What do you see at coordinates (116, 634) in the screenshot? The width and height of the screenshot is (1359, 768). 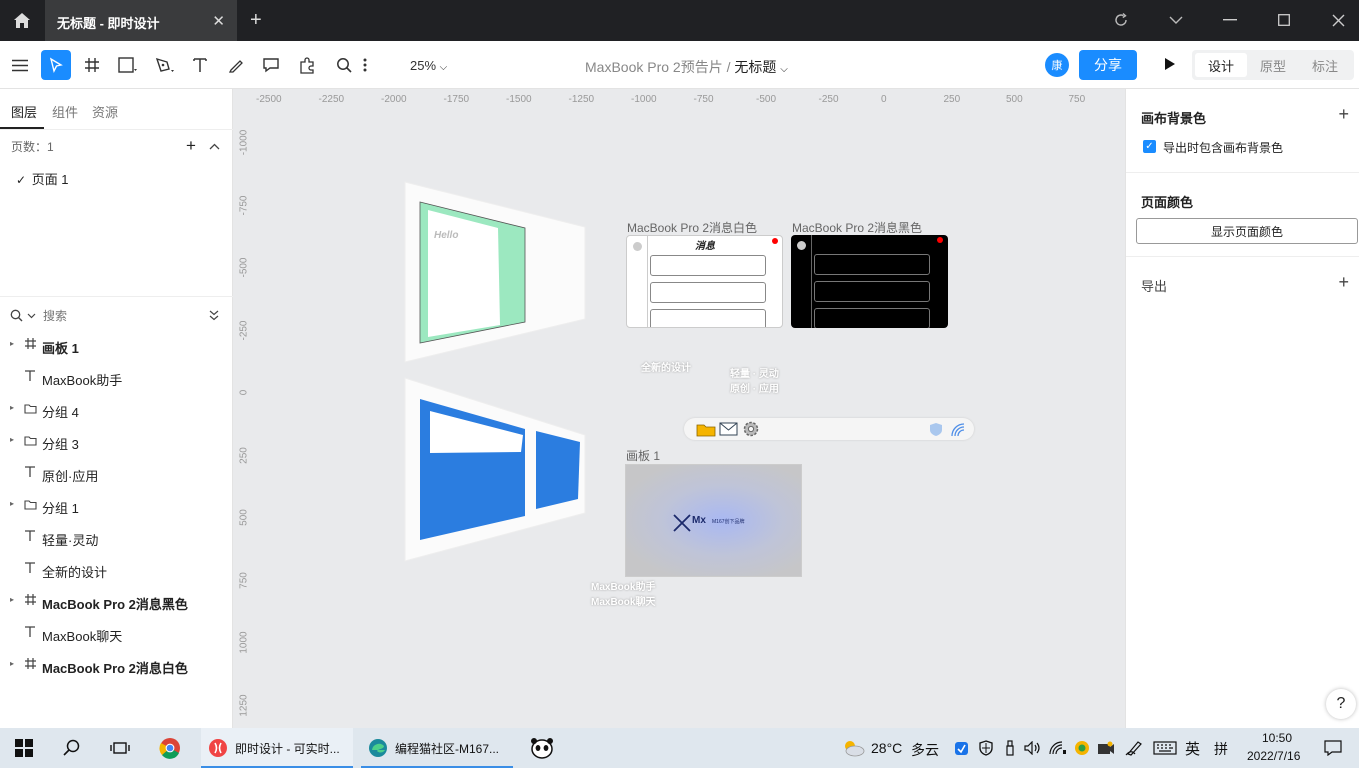 I see `layer-item: MaxBook聊天` at bounding box center [116, 634].